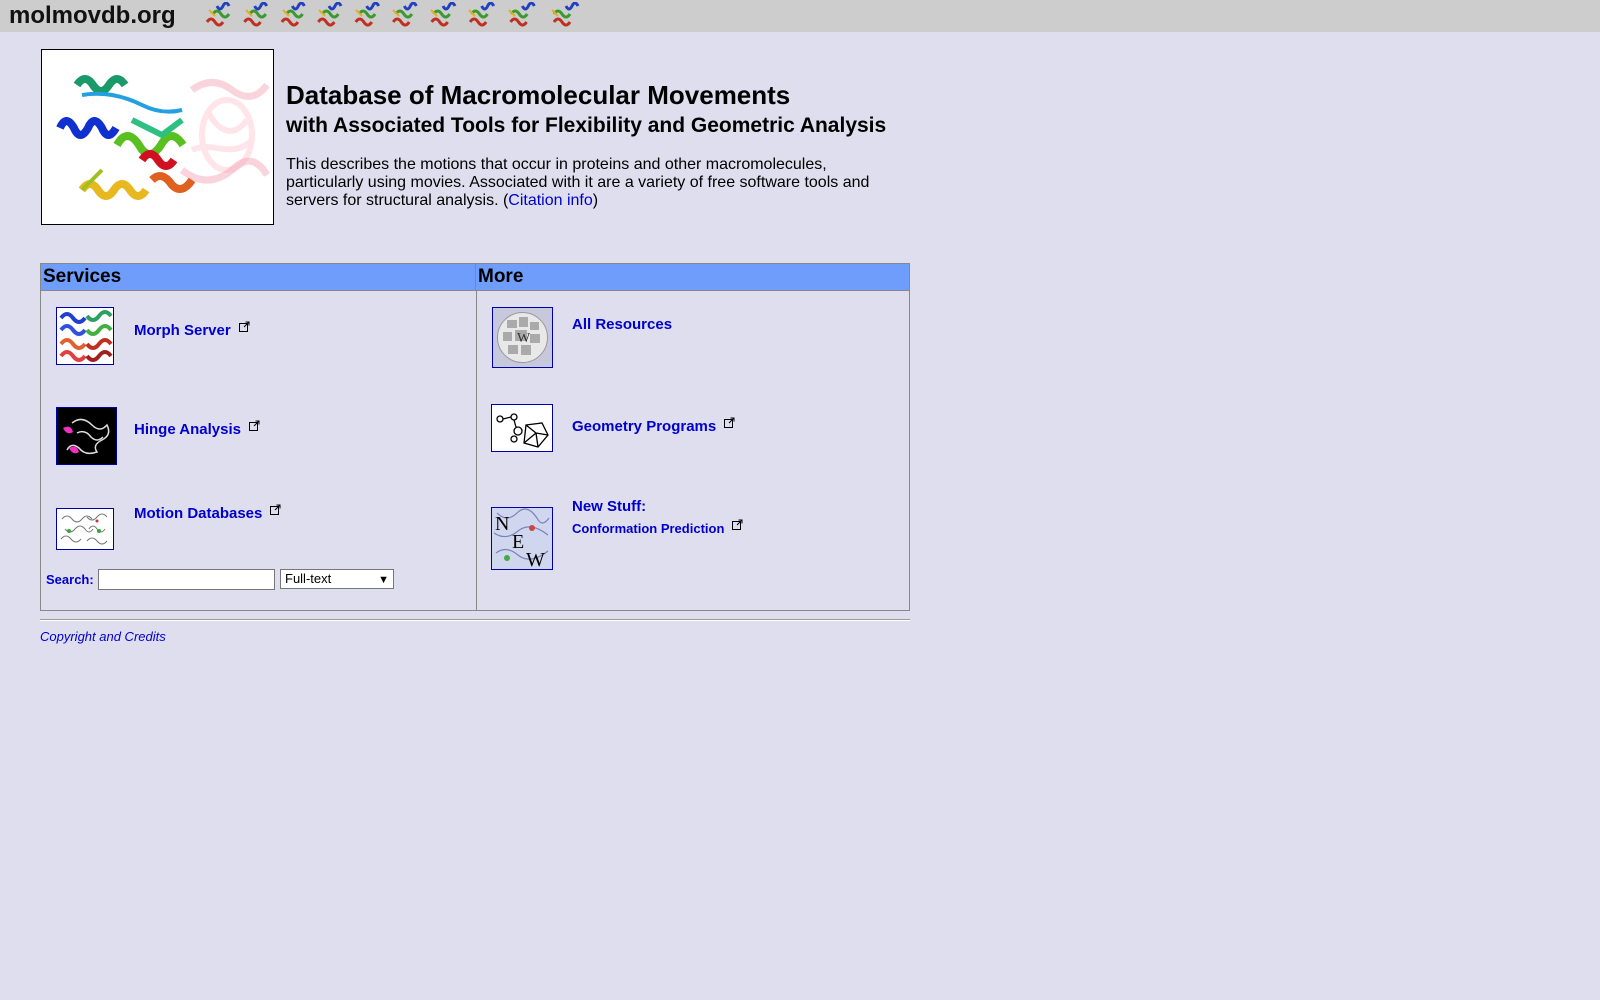 This screenshot has height=1000, width=1600. I want to click on motion-databases-link: Motion Databases, so click(207, 512).